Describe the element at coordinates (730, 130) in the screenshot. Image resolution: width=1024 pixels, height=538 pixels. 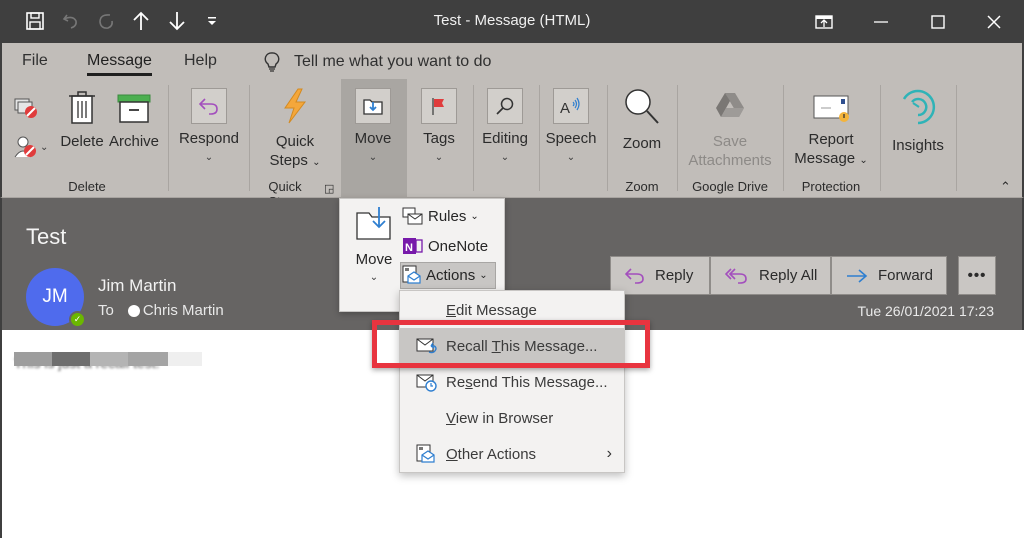
I see `save-attachments-button: Save Attachments` at that location.